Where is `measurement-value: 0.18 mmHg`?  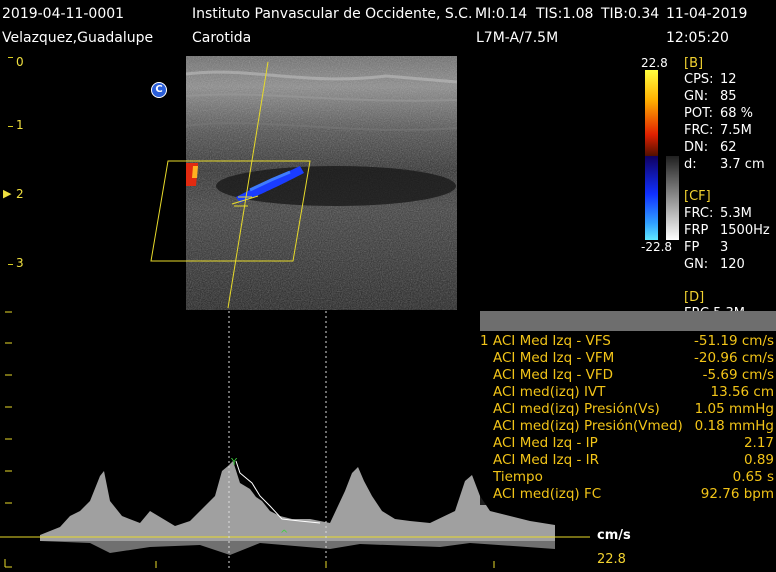
measurement-value: 0.18 mmHg is located at coordinates (734, 426).